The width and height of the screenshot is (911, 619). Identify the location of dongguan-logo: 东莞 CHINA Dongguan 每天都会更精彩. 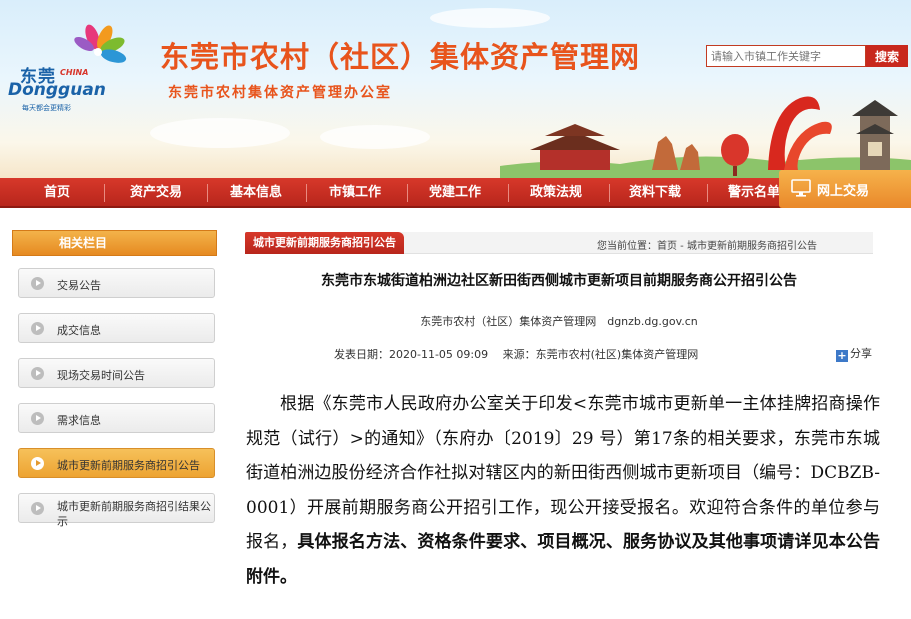
(76, 68).